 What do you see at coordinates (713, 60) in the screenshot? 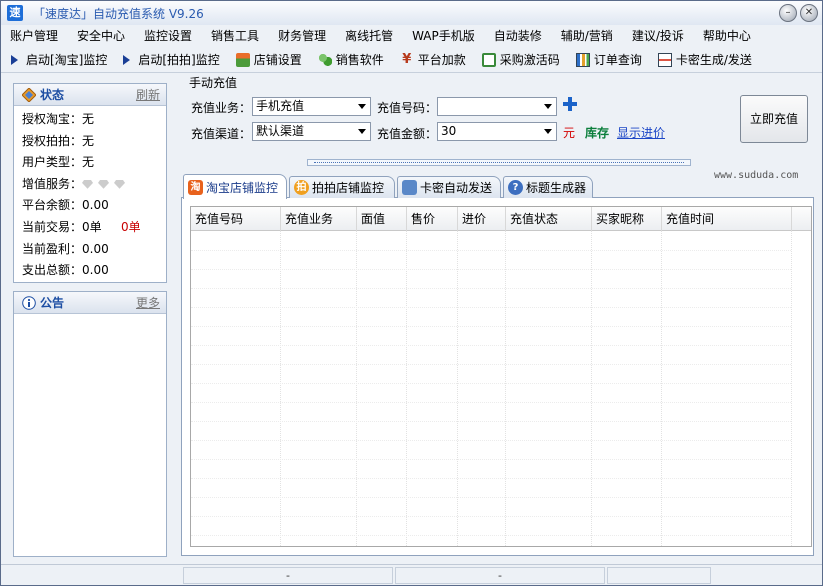
I see `toolbar-label: 卡密生成/发送` at bounding box center [713, 60].